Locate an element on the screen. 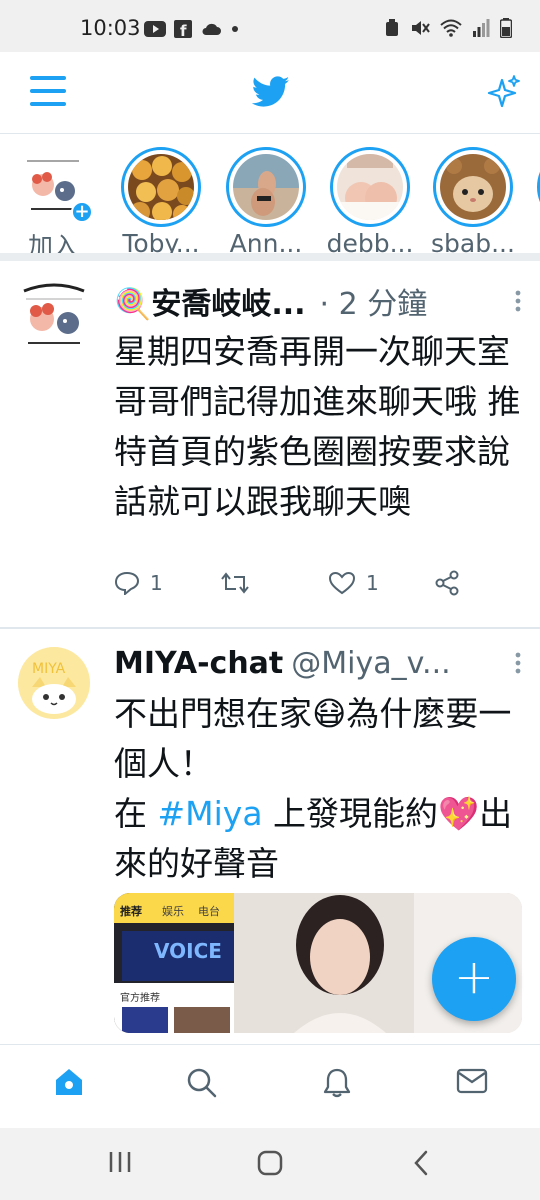  mail-icon is located at coordinates (472, 1081).